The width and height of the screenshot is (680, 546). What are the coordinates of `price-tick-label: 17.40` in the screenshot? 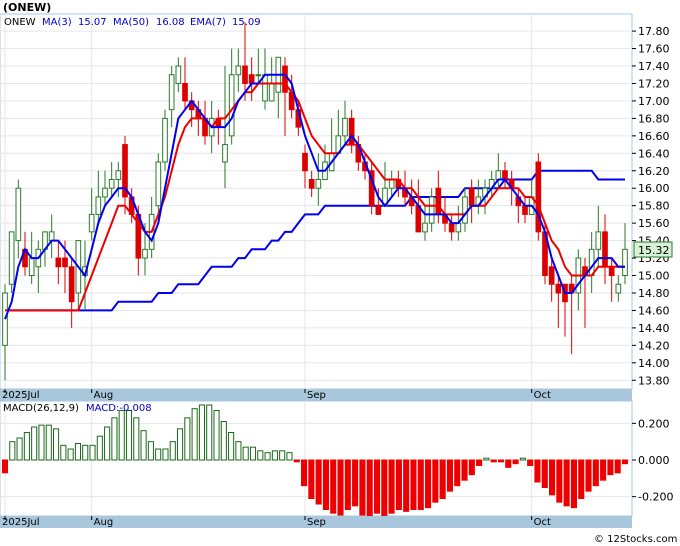 It's located at (654, 66).